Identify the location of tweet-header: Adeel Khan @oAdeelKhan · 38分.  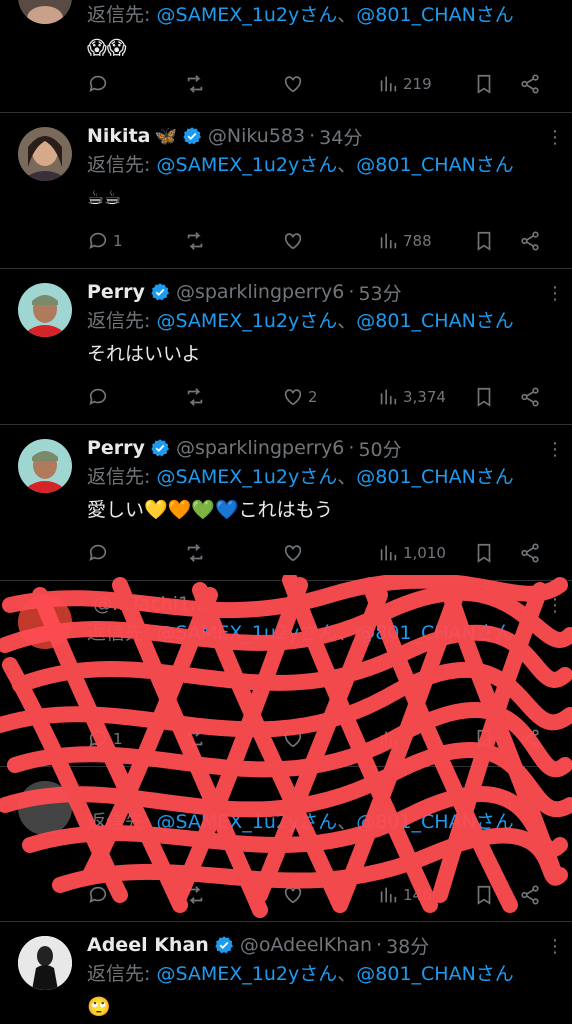
(321, 945).